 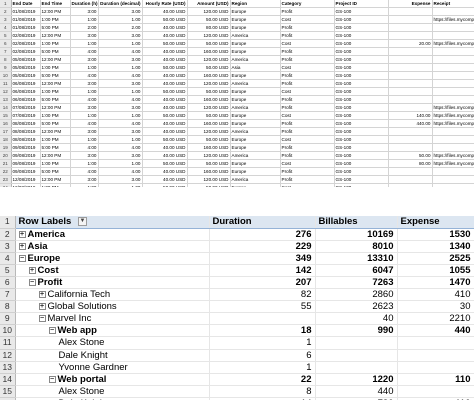 I want to click on table-cell: 08/08/2019, so click(x=26, y=131).